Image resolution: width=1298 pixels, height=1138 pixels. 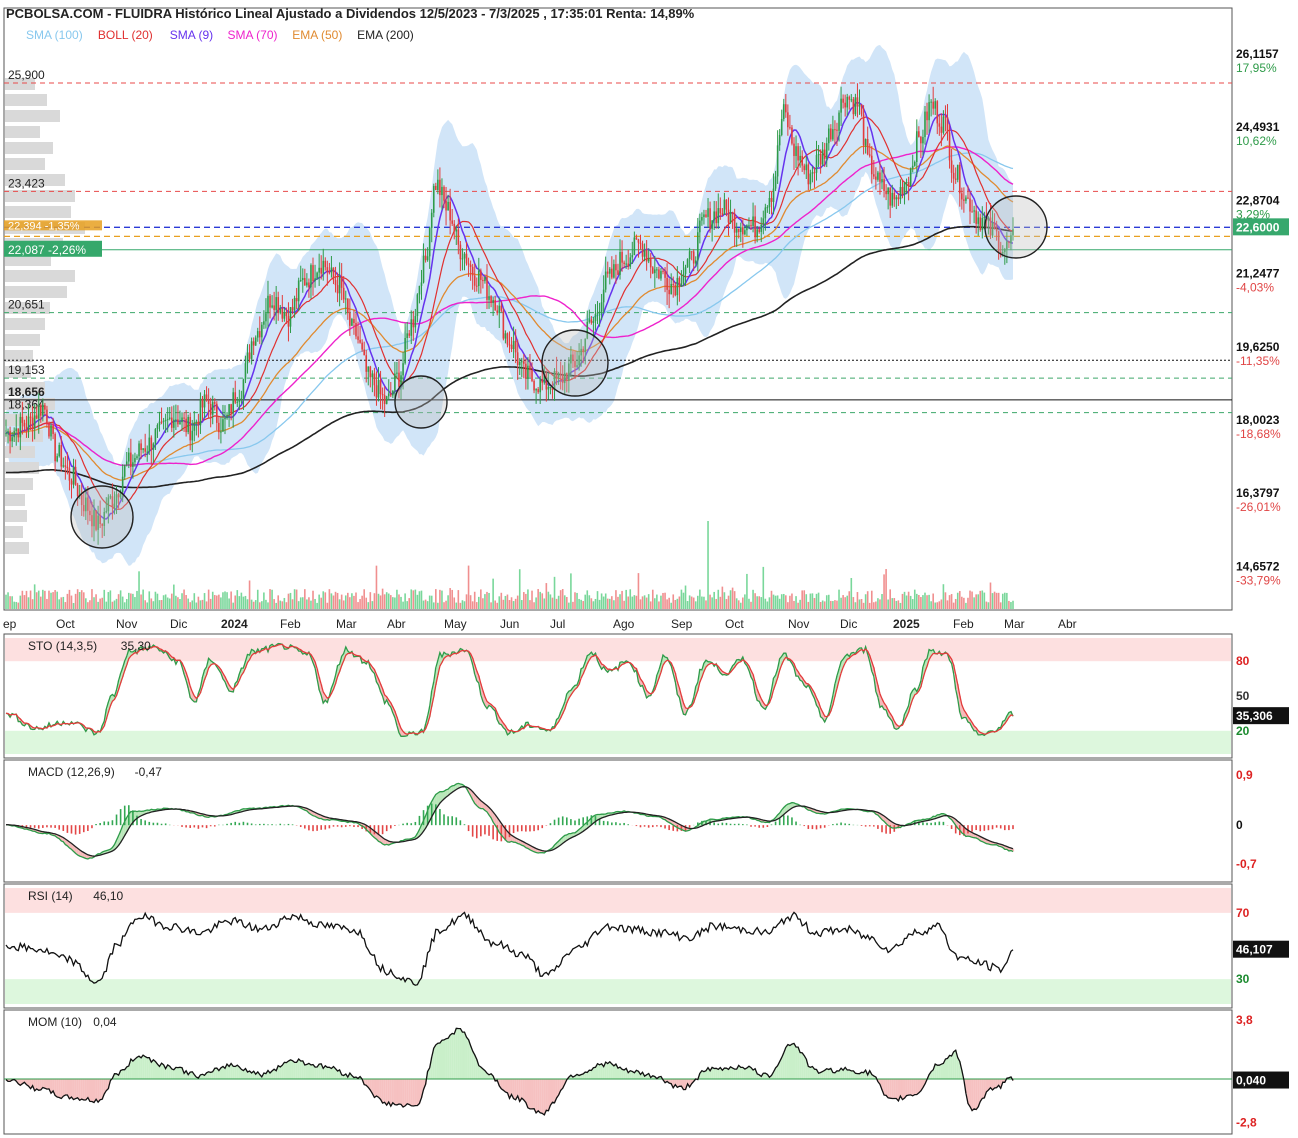 What do you see at coordinates (734, 624) in the screenshot?
I see `x-tick-label: Oct` at bounding box center [734, 624].